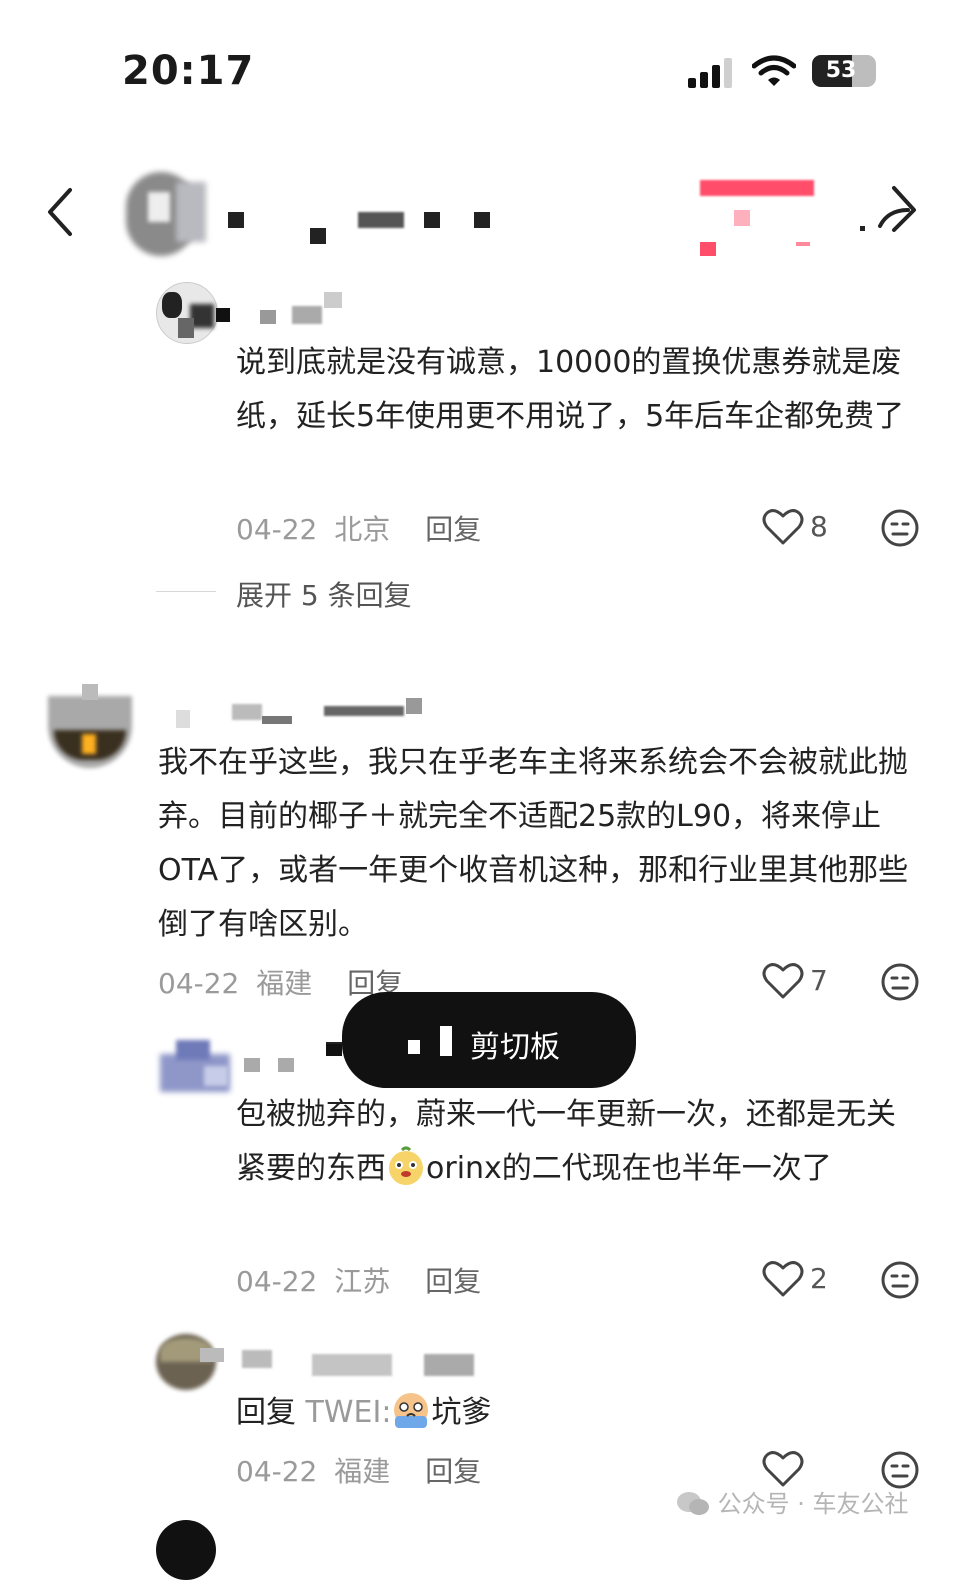  I want to click on reply-prefix: 回复, so click(266, 1412).